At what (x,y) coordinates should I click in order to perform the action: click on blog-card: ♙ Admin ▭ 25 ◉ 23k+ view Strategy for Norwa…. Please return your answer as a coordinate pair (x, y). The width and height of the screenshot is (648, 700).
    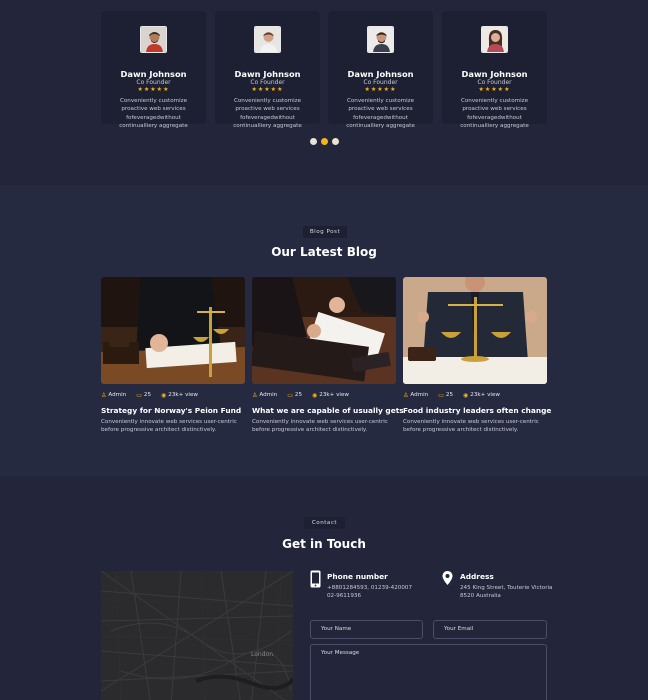
    Looking at the image, I should click on (173, 357).